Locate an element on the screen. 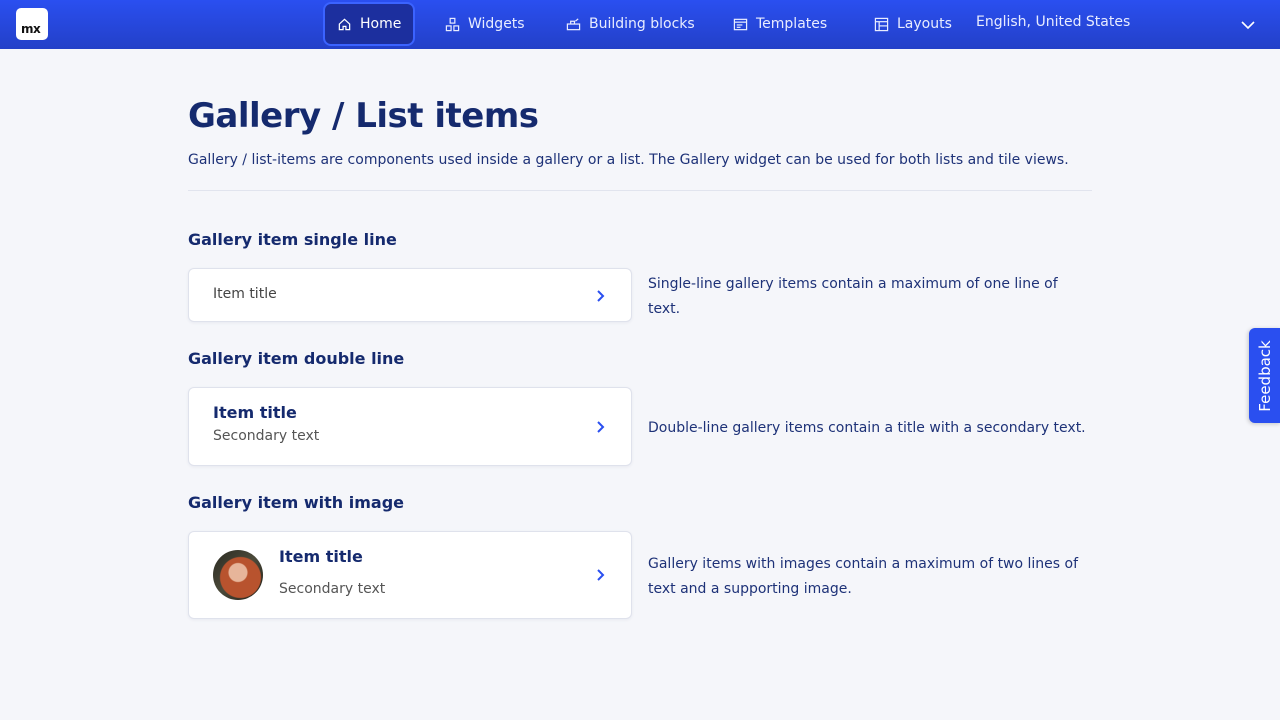 This screenshot has width=1280, height=720. nav-layouts: Layouts is located at coordinates (913, 24).